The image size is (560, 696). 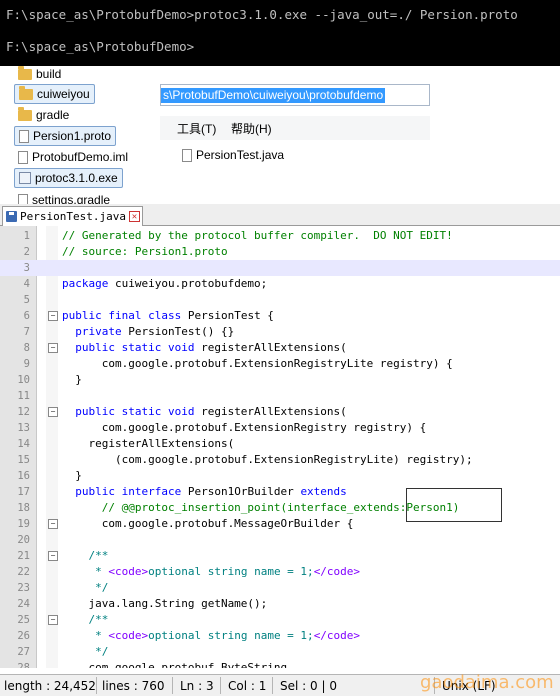 What do you see at coordinates (251, 128) in the screenshot?
I see `menu-help: 帮助(H)` at bounding box center [251, 128].